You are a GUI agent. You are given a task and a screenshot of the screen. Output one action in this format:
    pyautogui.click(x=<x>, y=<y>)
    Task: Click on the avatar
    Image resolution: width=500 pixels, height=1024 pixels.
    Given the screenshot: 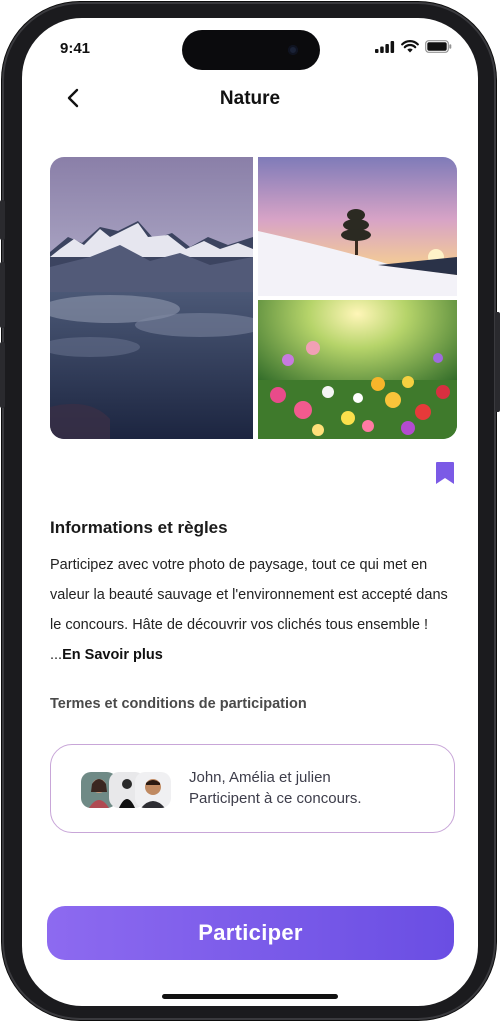 What is the action you would take?
    pyautogui.click(x=153, y=790)
    